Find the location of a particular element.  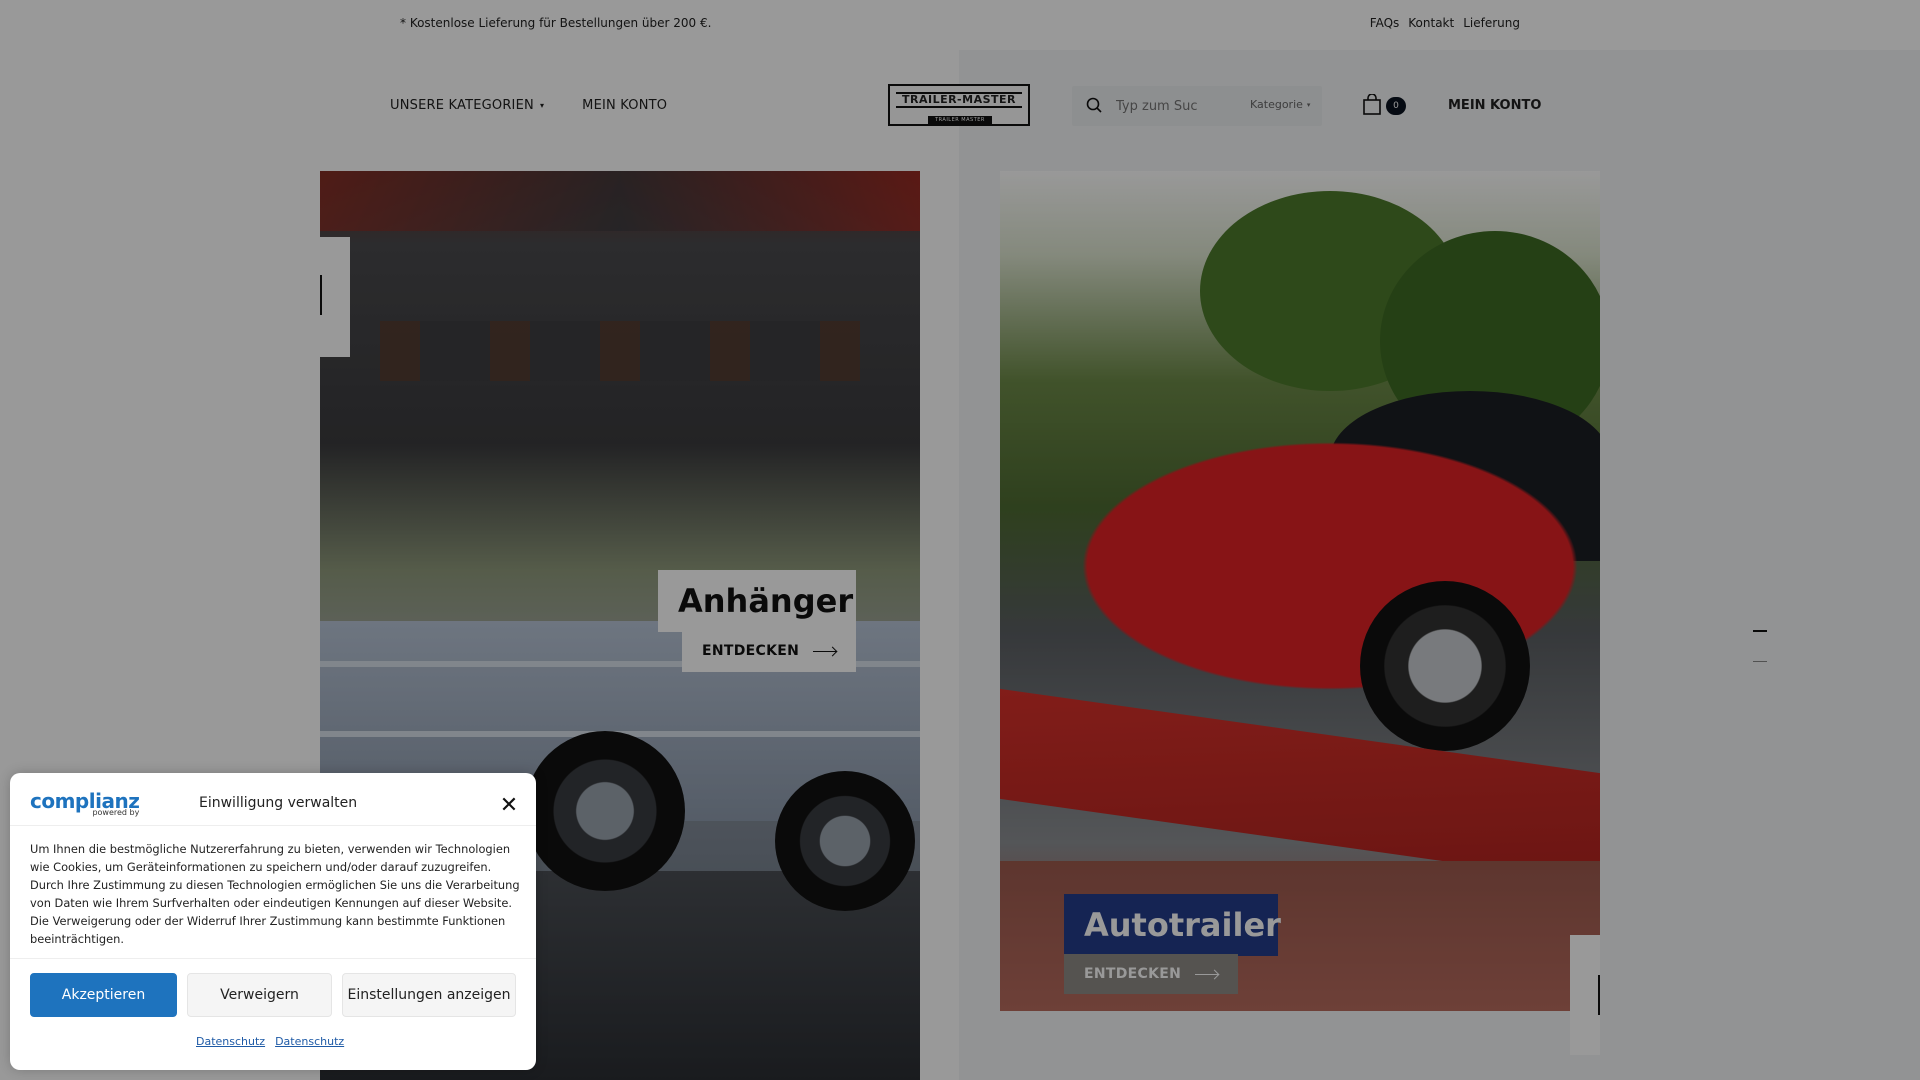

show-settings-button: Einstellungen anzeigen is located at coordinates (429, 995).